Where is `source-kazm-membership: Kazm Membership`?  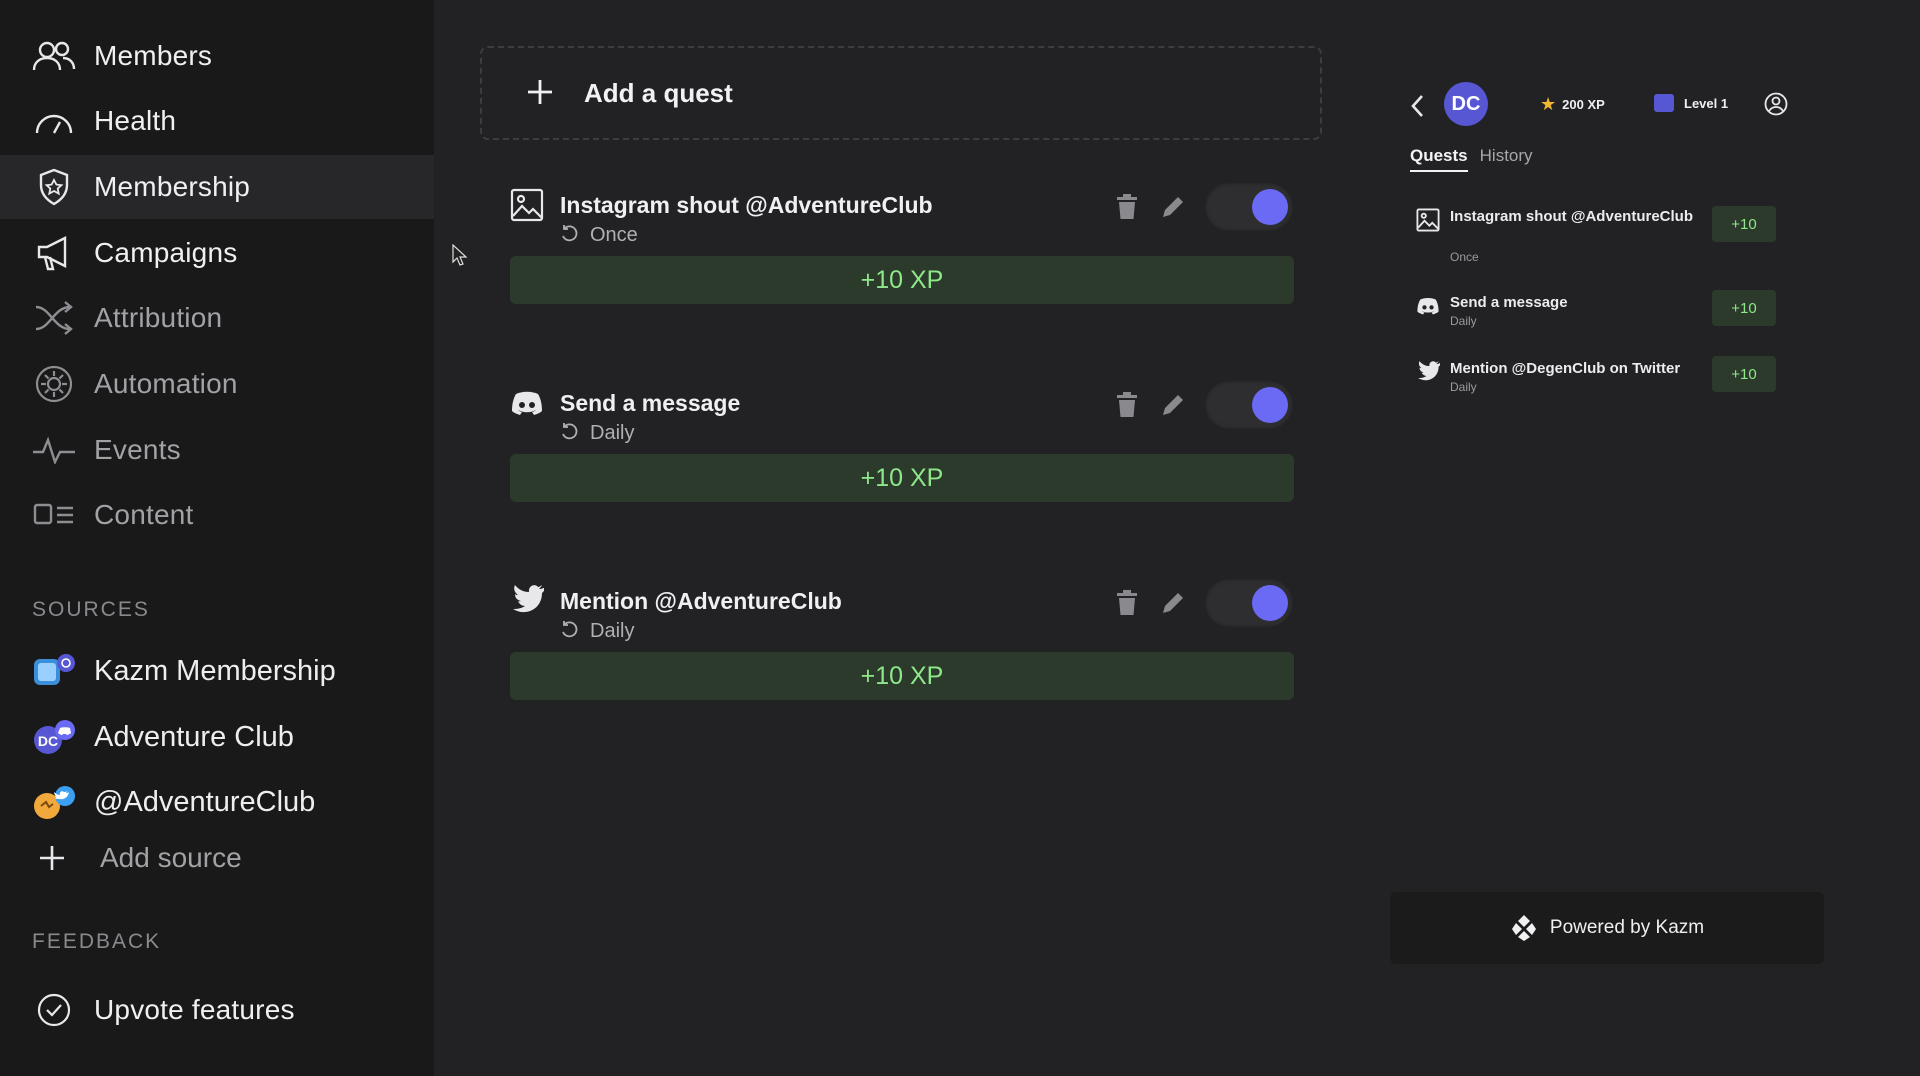
source-kazm-membership: Kazm Membership is located at coordinates (217, 671).